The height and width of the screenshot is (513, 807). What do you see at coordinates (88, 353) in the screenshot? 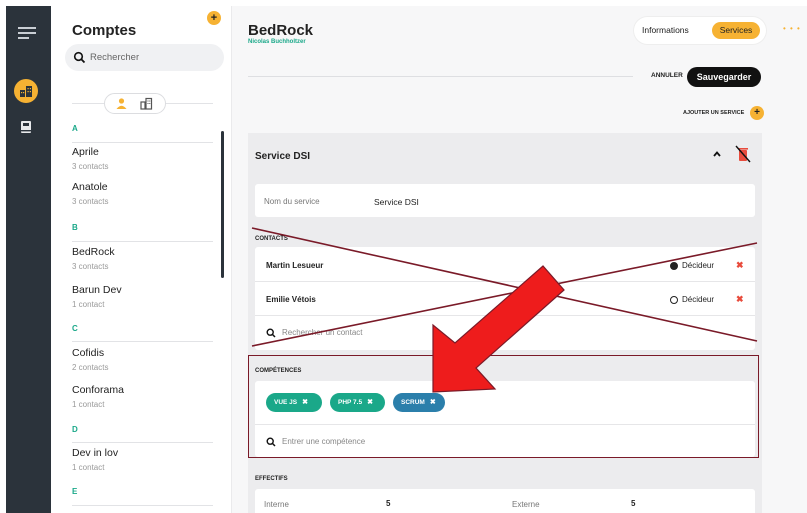
I see `account-name: Cofidis` at bounding box center [88, 353].